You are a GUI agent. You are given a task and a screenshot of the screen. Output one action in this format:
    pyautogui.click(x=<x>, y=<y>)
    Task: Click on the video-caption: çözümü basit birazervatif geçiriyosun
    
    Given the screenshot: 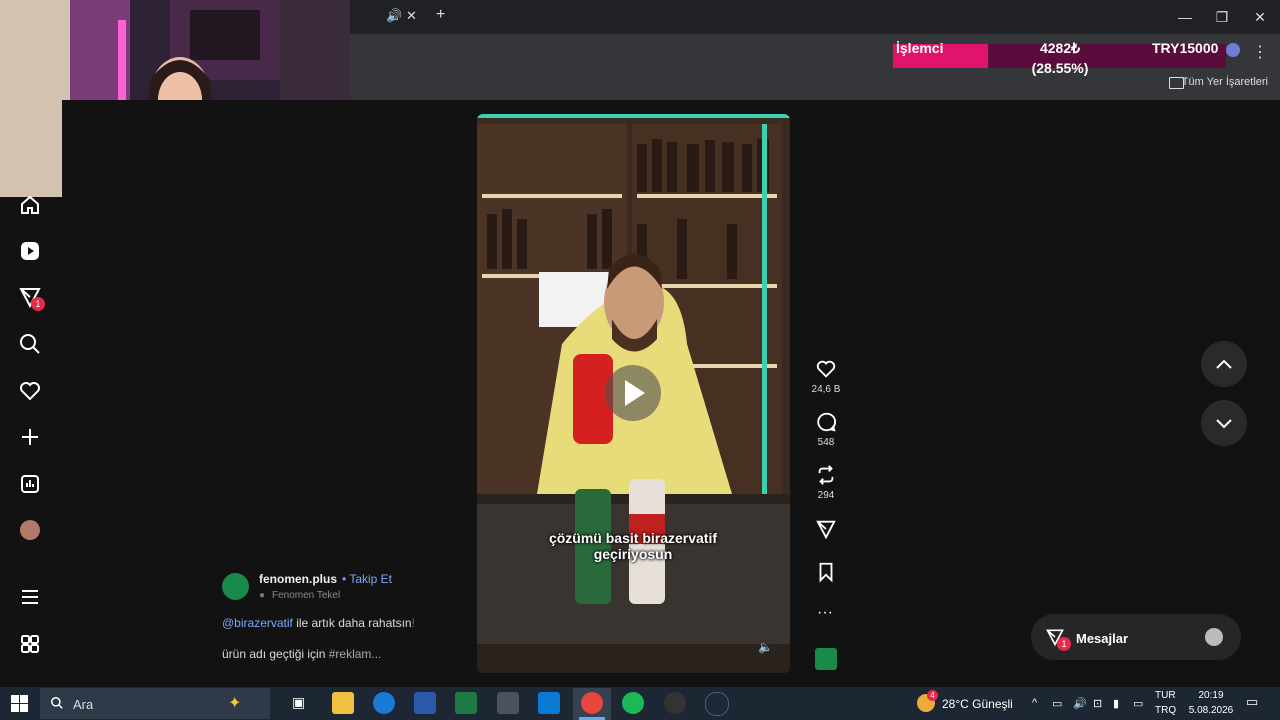 What is the action you would take?
    pyautogui.click(x=633, y=546)
    